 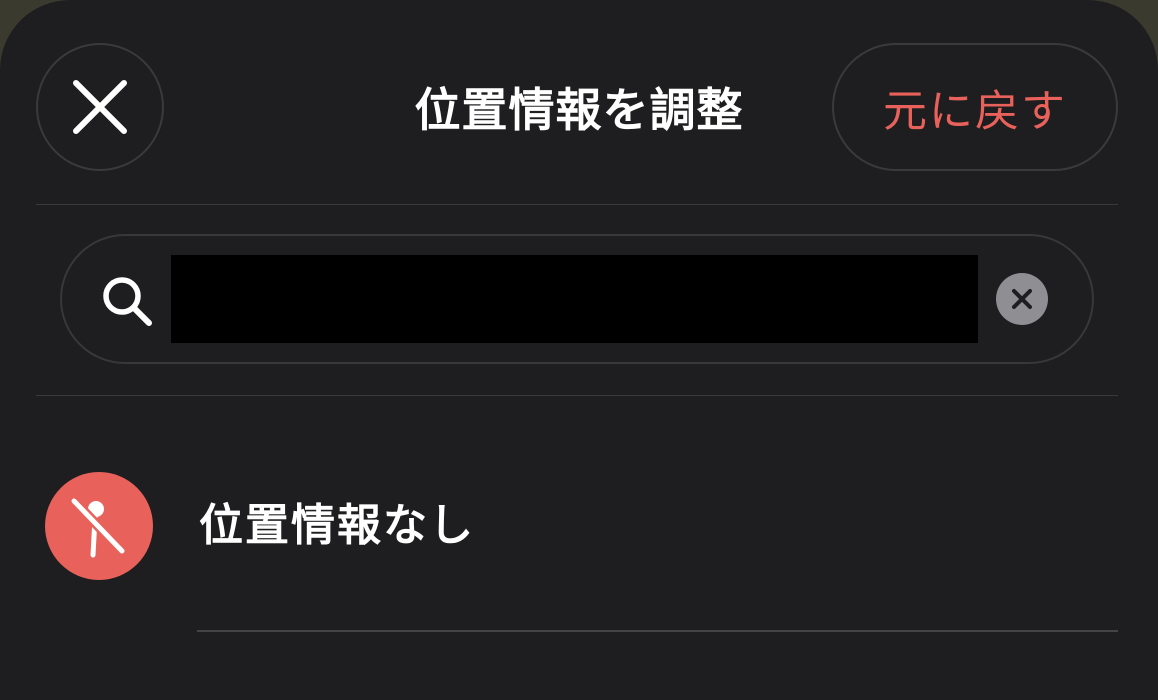 I want to click on header-divider, so click(x=577, y=204).